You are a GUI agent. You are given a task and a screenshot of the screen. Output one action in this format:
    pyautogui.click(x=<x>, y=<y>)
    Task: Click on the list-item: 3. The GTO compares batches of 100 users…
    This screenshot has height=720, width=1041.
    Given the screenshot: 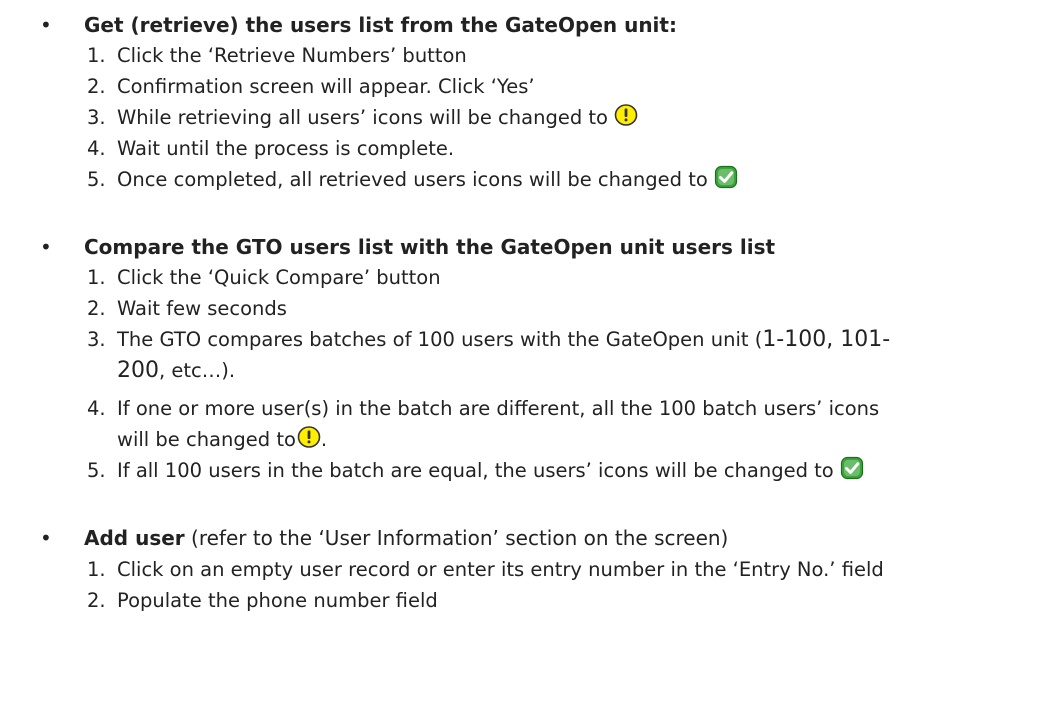 What is the action you would take?
    pyautogui.click(x=537, y=355)
    